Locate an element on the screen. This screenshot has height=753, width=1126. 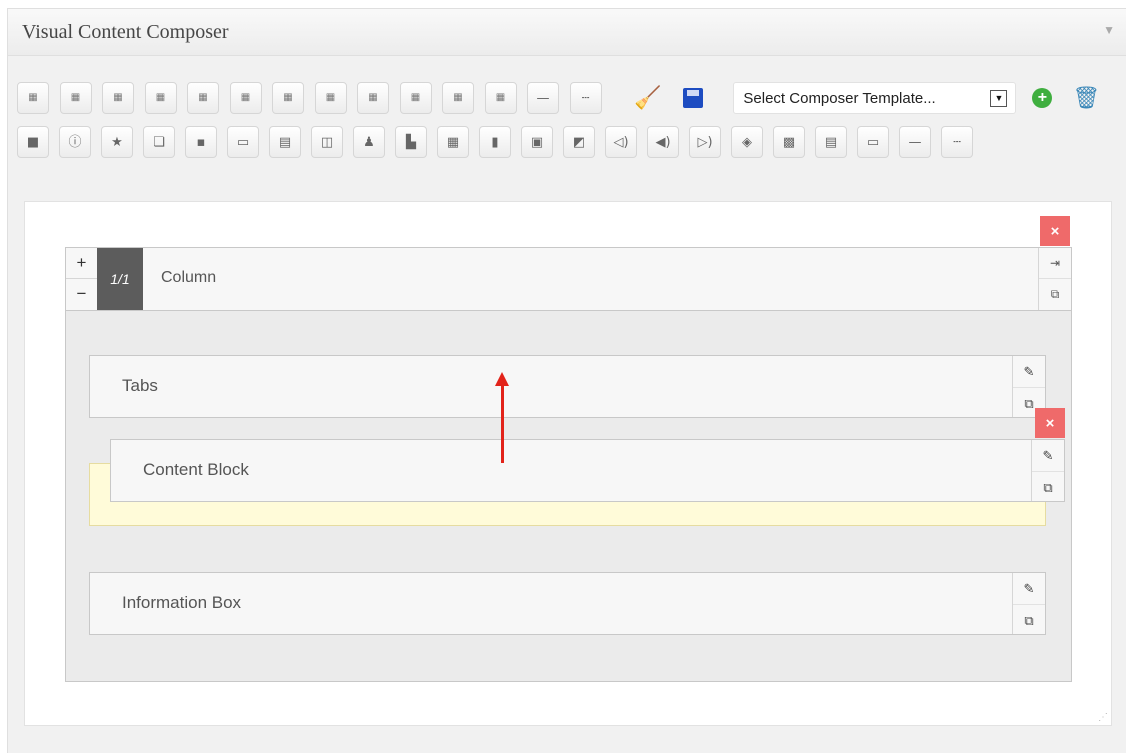
layout-10-col-button: ▦ is located at coordinates (415, 98).